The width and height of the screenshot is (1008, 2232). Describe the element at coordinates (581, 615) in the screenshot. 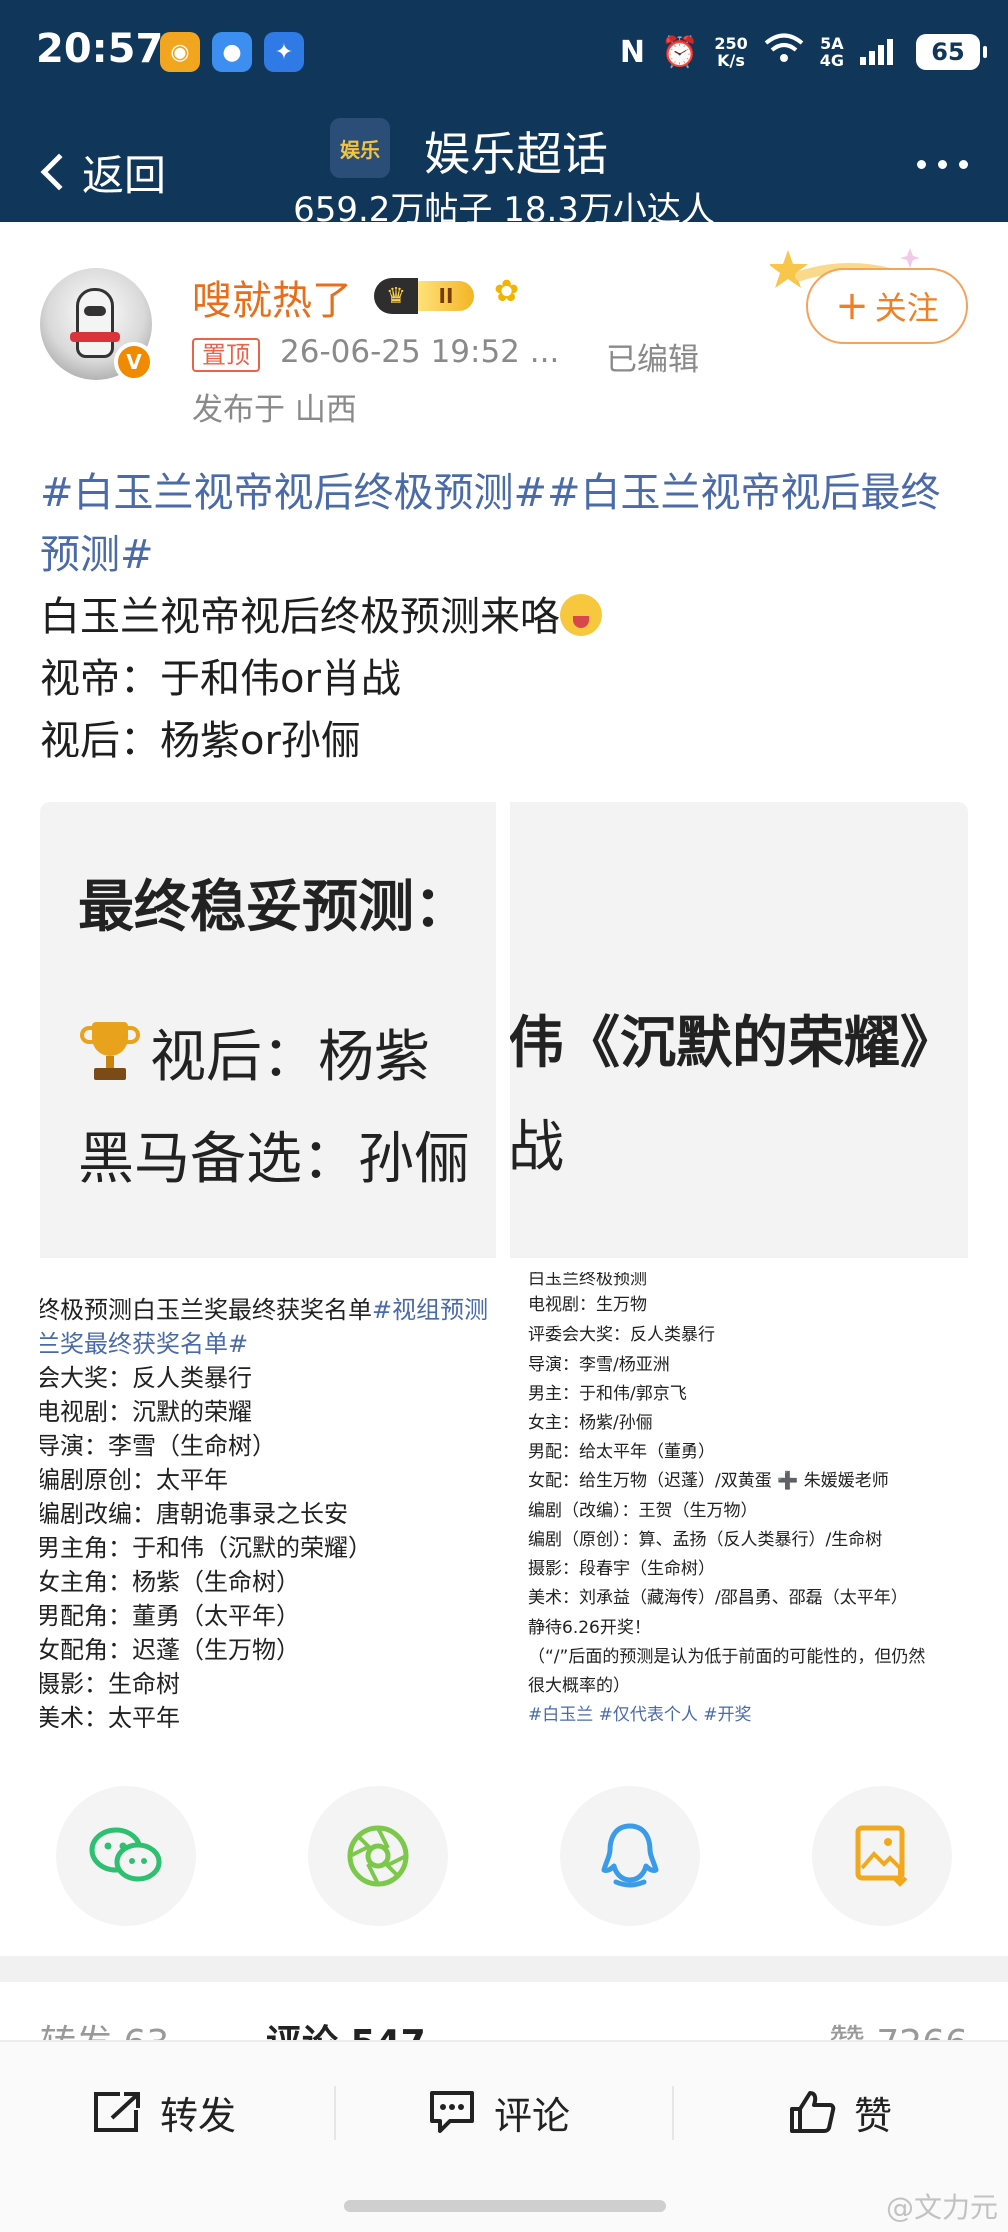

I see `tongue-emoji-icon` at that location.